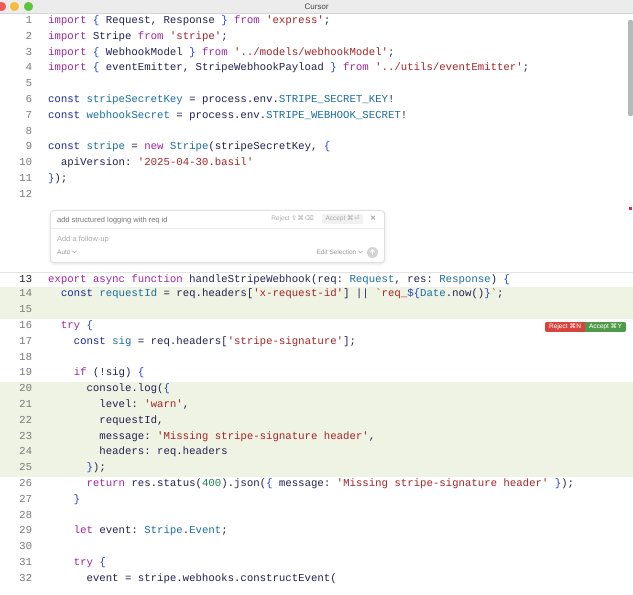 This screenshot has height=595, width=633. Describe the element at coordinates (25, 280) in the screenshot. I see `line-number: 13` at that location.